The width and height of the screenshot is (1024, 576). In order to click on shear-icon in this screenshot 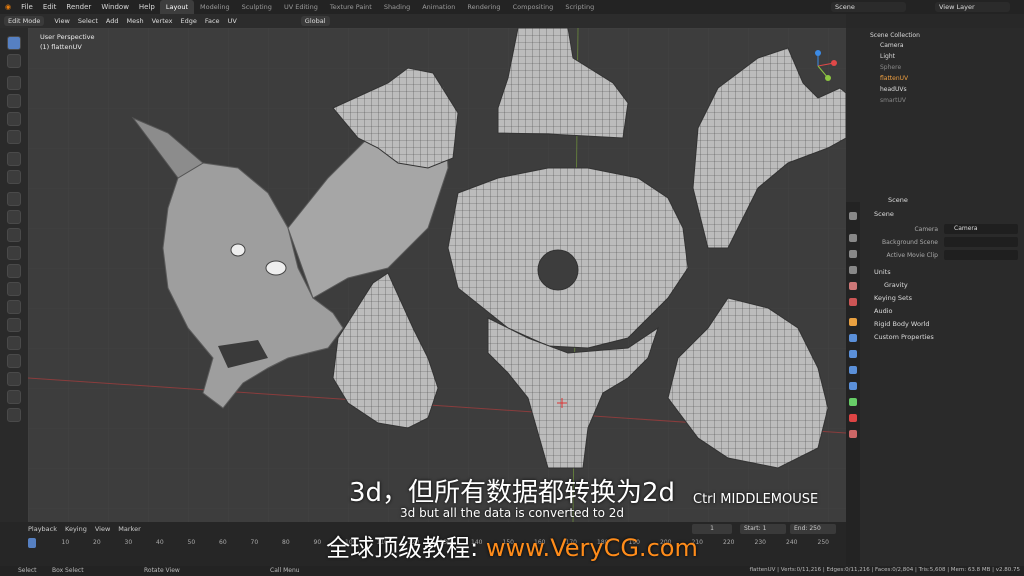, I will do `click(14, 397)`.